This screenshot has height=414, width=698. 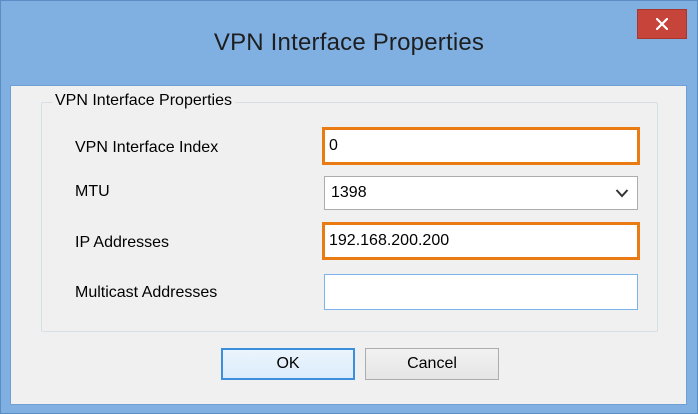 I want to click on chevron-down-icon, so click(x=622, y=193).